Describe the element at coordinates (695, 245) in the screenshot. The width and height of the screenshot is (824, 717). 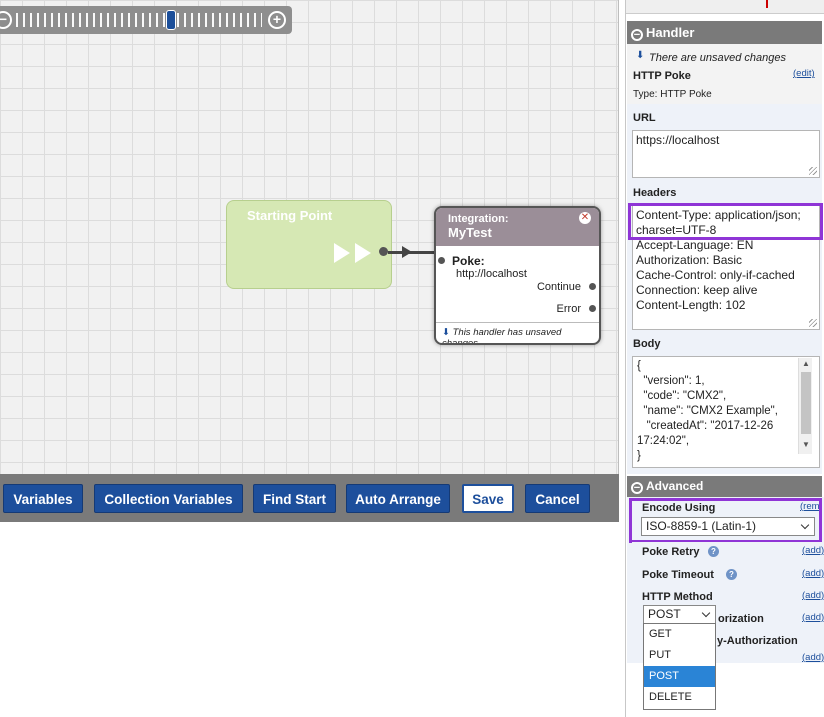
I see `header-line: Accept-Language: EN` at that location.